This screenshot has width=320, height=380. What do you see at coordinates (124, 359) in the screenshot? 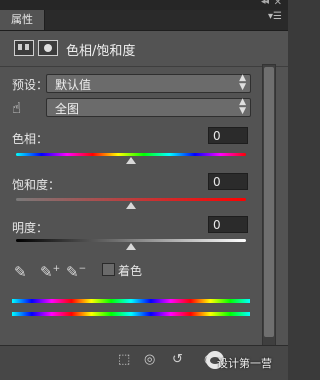
I see `clip-to-layer-icon: ⬚` at bounding box center [124, 359].